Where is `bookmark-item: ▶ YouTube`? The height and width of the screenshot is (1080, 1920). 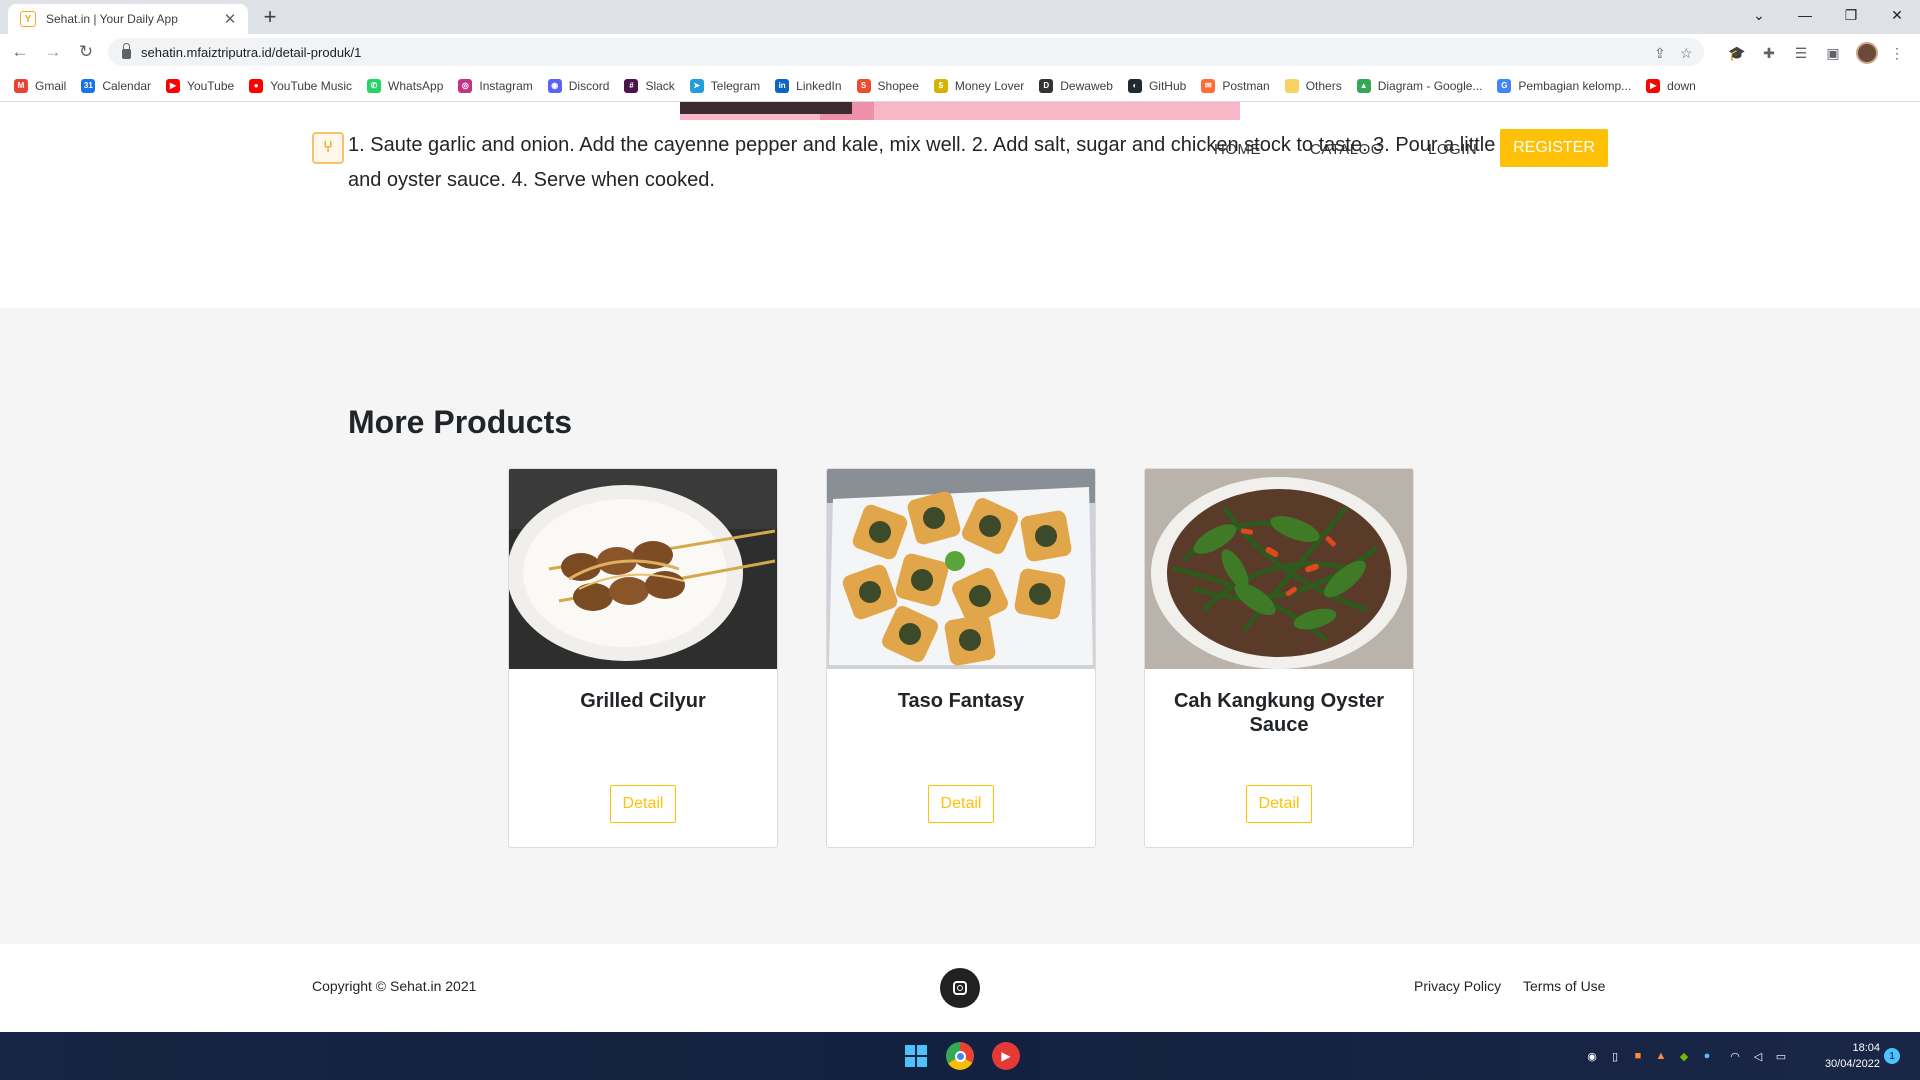
bookmark-item: ▶ YouTube is located at coordinates (200, 85).